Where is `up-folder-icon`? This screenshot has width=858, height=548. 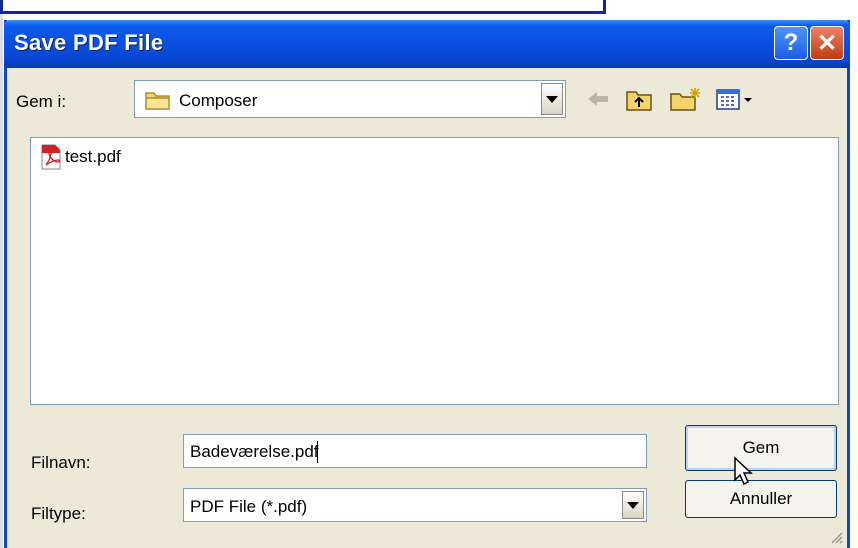
up-folder-icon is located at coordinates (639, 99).